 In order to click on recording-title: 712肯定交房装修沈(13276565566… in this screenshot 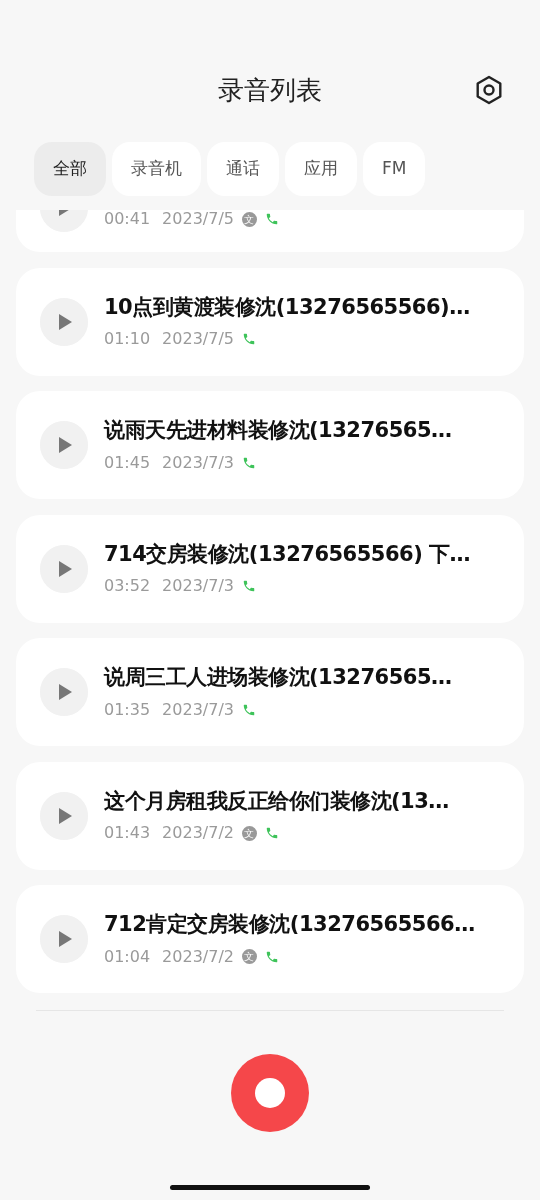, I will do `click(289, 925)`.